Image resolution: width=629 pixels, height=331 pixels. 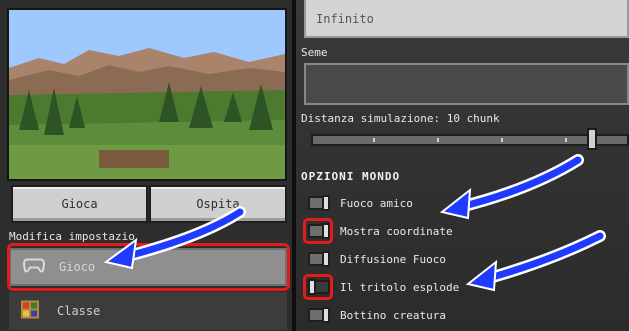 What do you see at coordinates (148, 311) in the screenshot?
I see `category-class: Classe` at bounding box center [148, 311].